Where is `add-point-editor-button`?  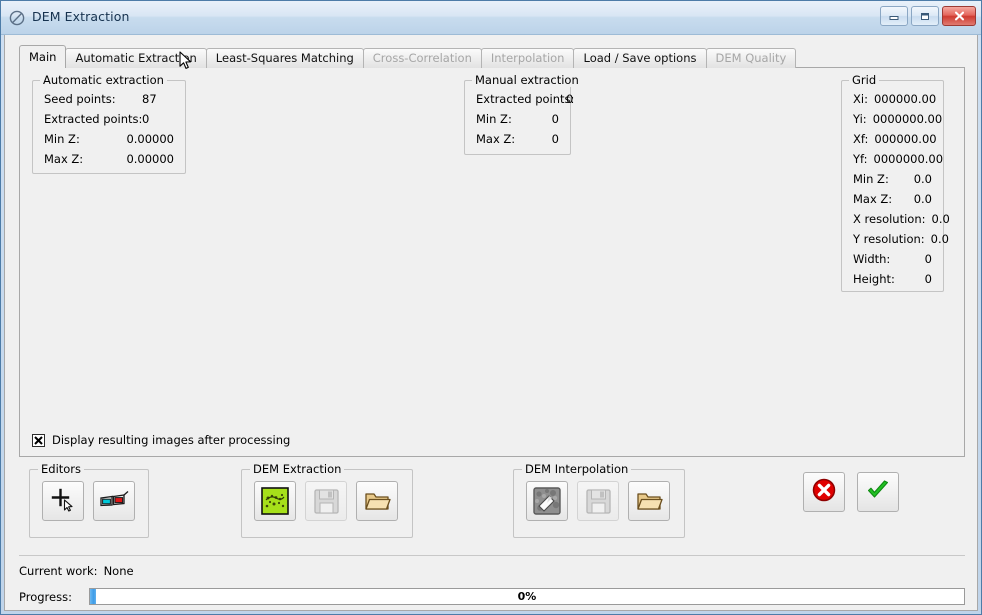
add-point-editor-button is located at coordinates (63, 501).